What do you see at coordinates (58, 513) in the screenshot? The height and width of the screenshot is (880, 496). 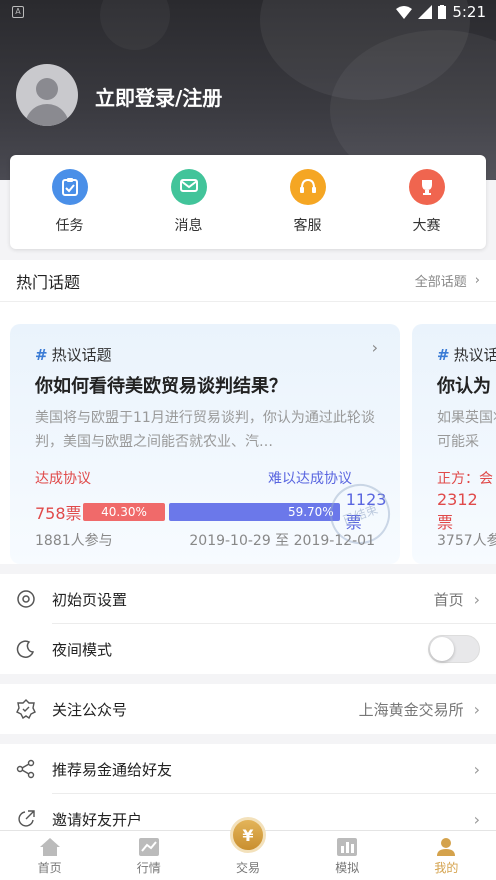 I see `agree-count: 758票` at bounding box center [58, 513].